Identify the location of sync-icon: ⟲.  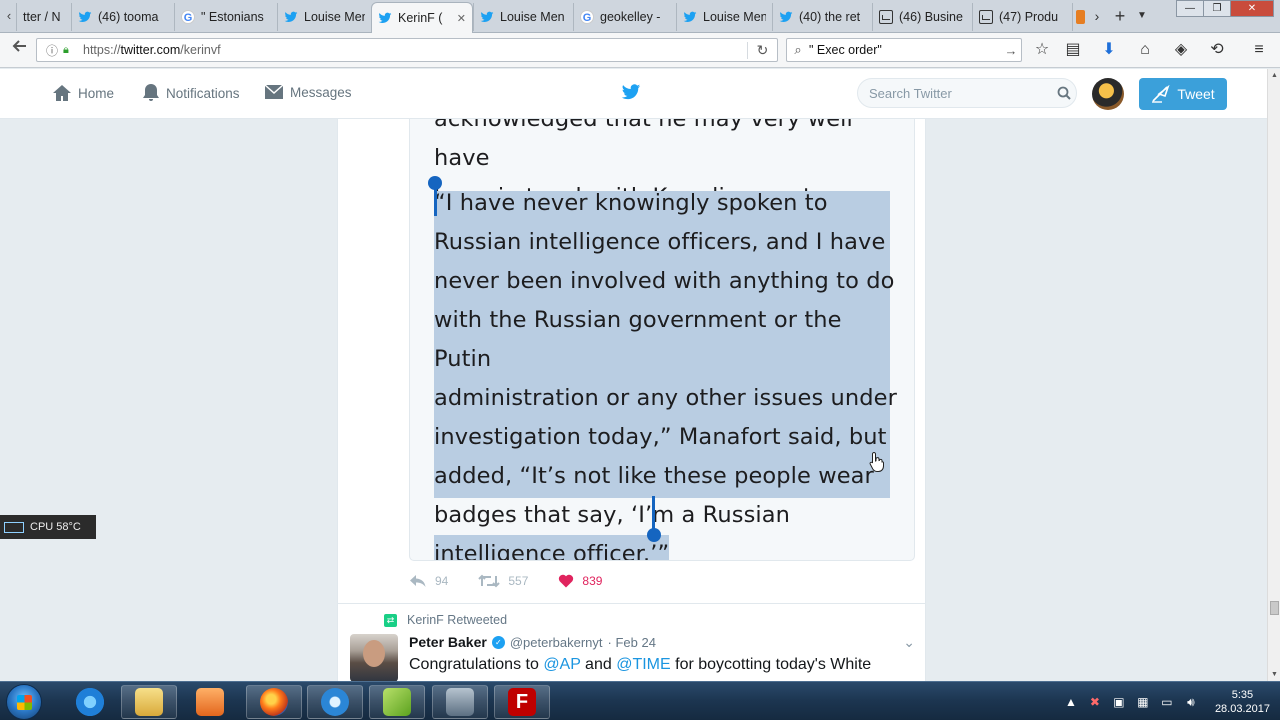
(1217, 50).